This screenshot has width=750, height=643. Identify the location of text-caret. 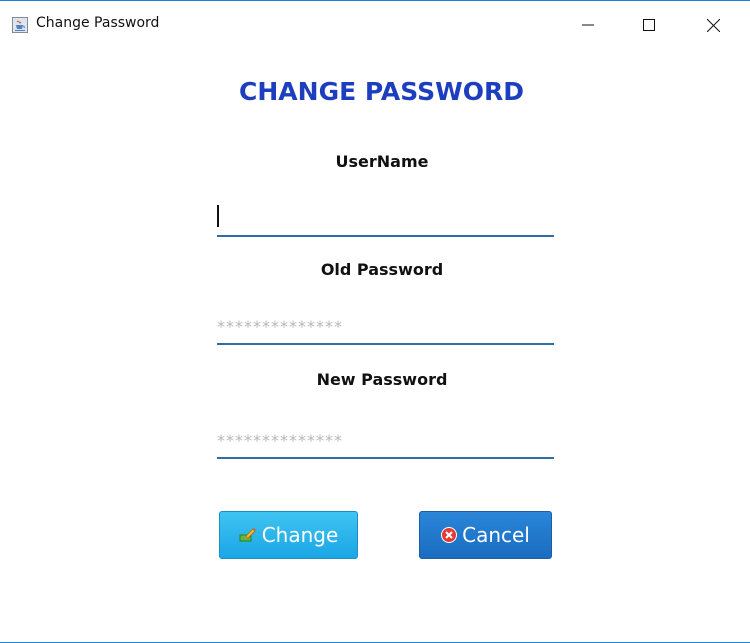
(218, 216).